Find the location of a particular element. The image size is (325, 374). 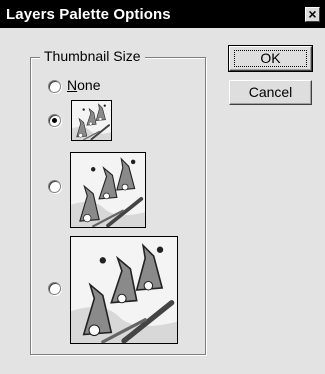

ok-button: OK is located at coordinates (270, 58).